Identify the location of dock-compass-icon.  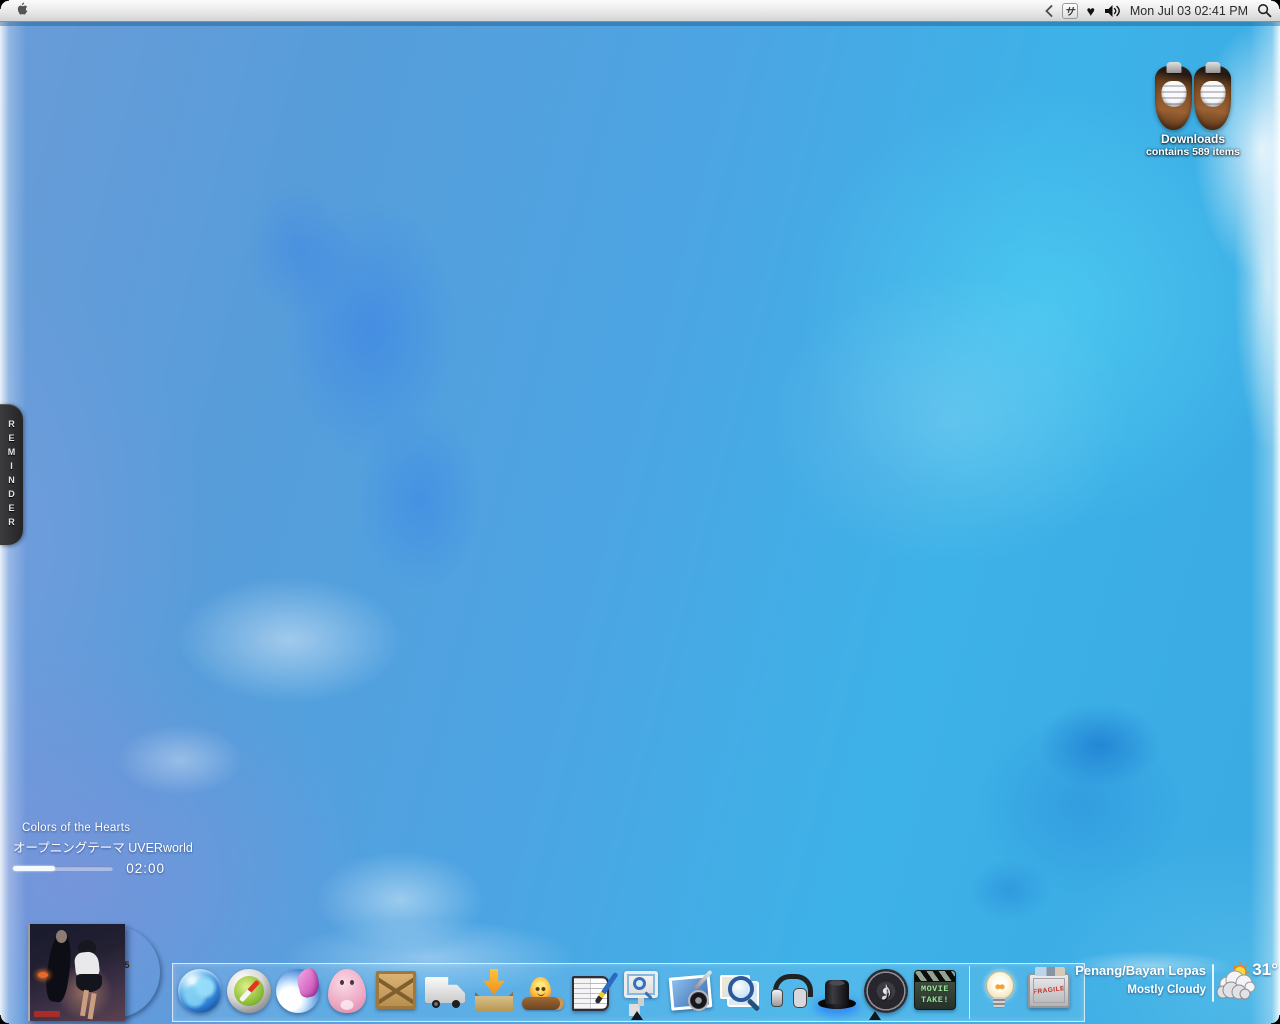
(249, 992).